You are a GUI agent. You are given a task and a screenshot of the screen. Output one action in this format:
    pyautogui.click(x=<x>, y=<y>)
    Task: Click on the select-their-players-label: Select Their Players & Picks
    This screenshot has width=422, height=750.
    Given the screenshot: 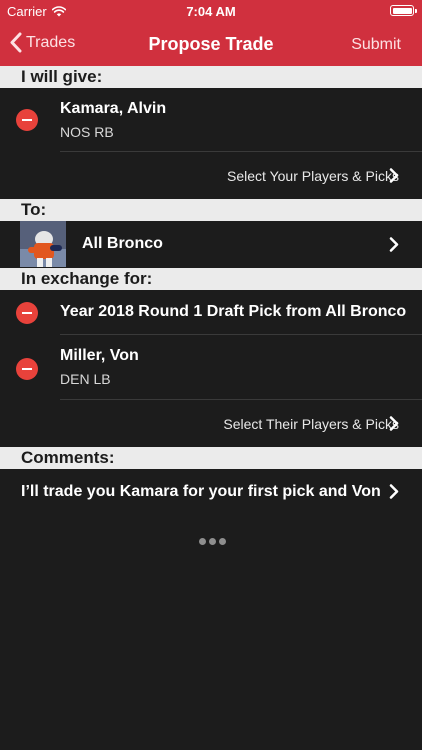 What is the action you would take?
    pyautogui.click(x=311, y=424)
    